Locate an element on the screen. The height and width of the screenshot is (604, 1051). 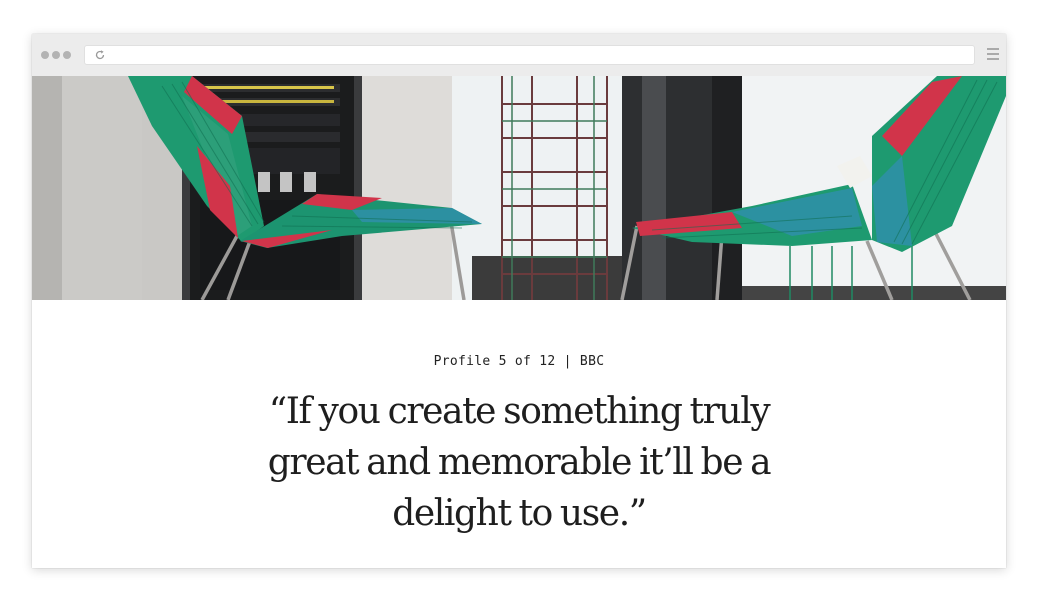
profile-counter: Profile 5 of 12 | BBC is located at coordinates (519, 361).